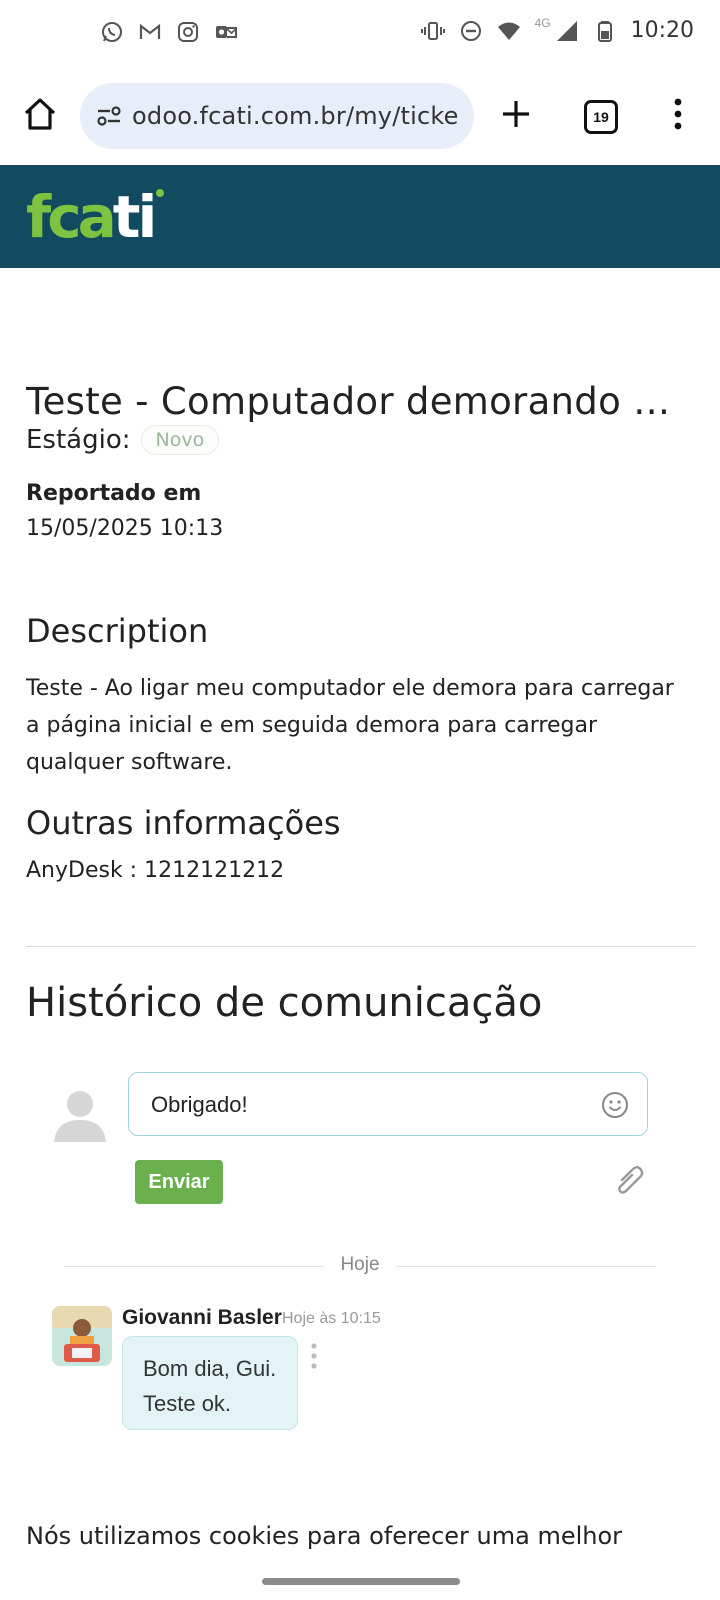  I want to click on stage-label: Estágio:, so click(78, 440).